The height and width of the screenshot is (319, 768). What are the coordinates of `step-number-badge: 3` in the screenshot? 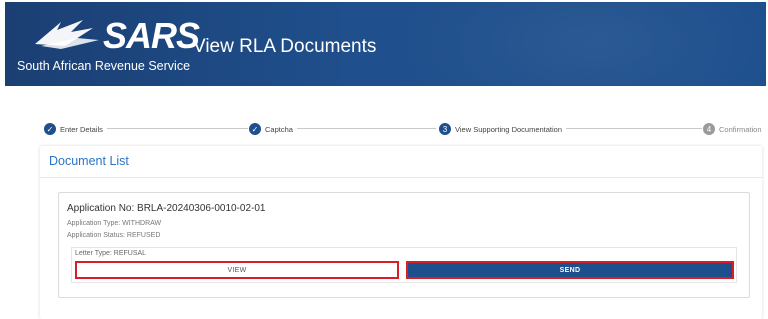 It's located at (445, 129).